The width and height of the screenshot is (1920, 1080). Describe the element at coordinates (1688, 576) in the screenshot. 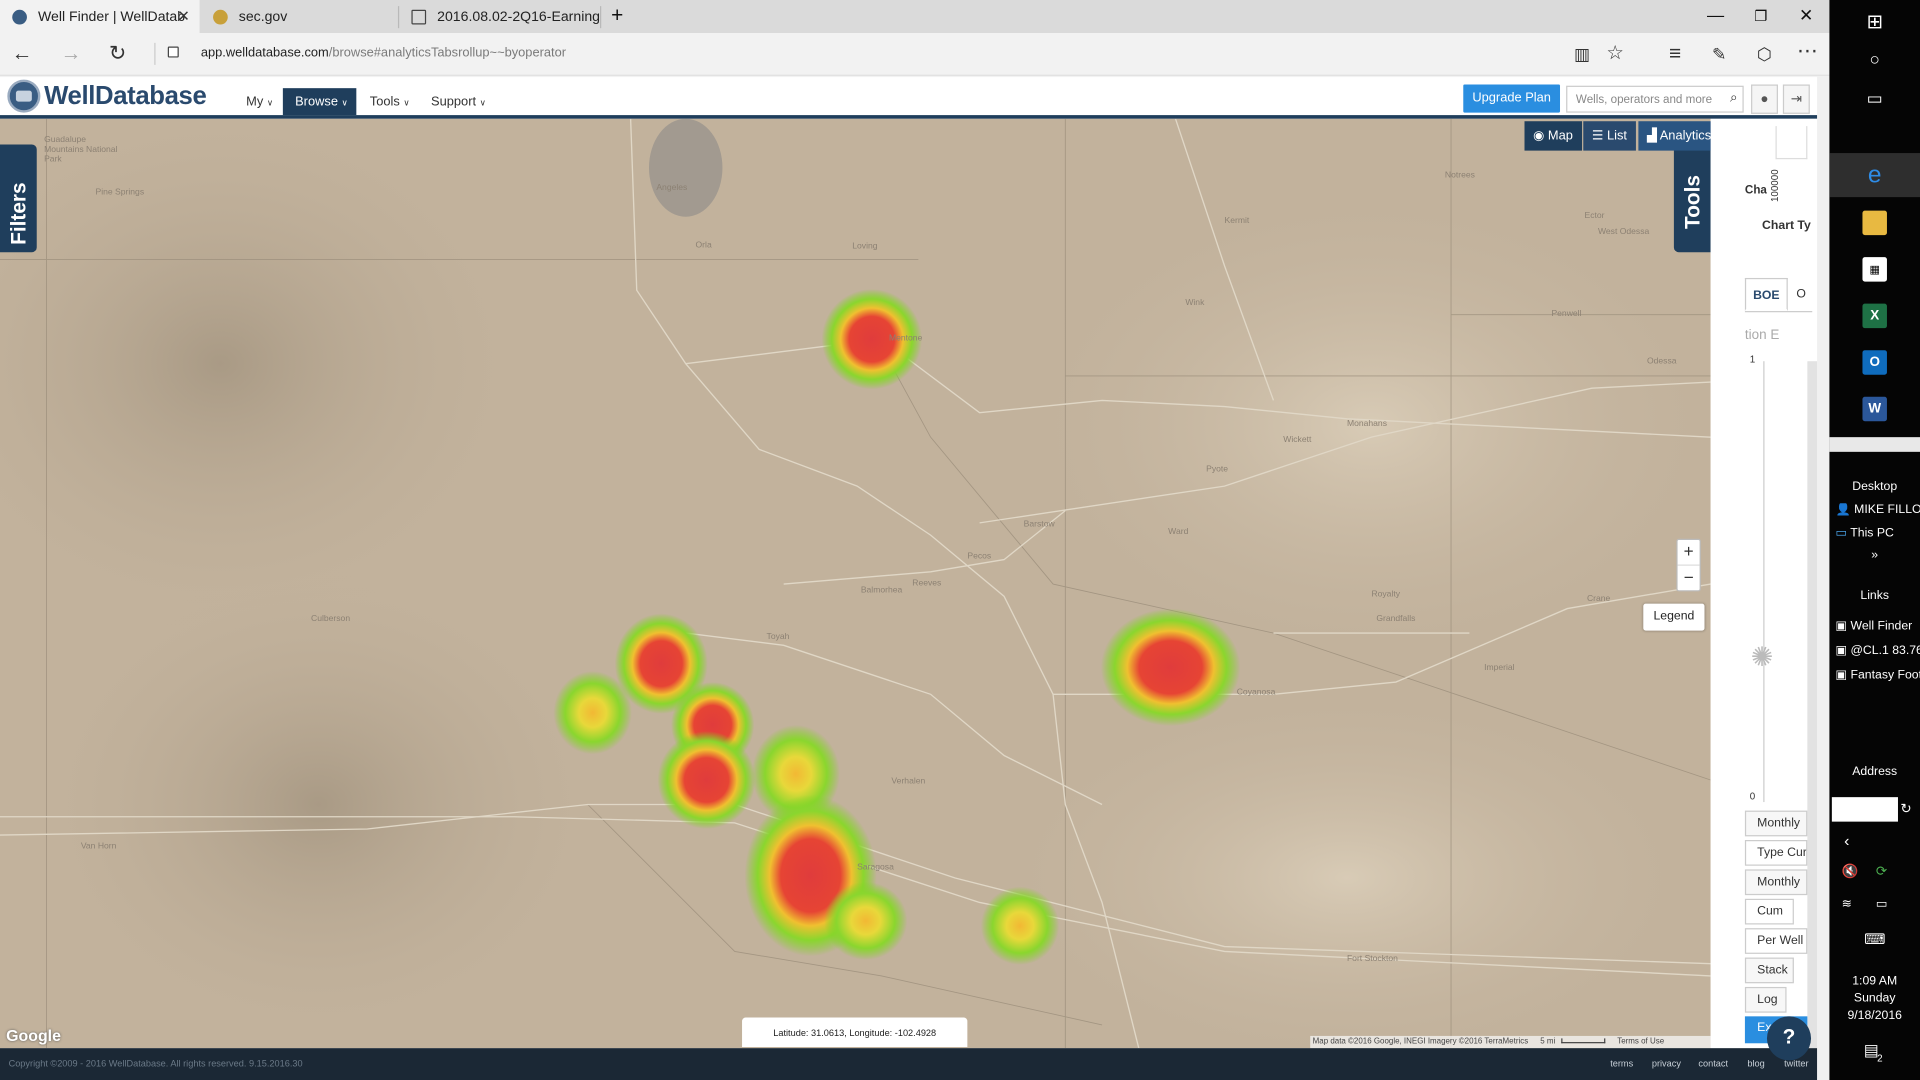

I see `zoom-out-button: −` at that location.